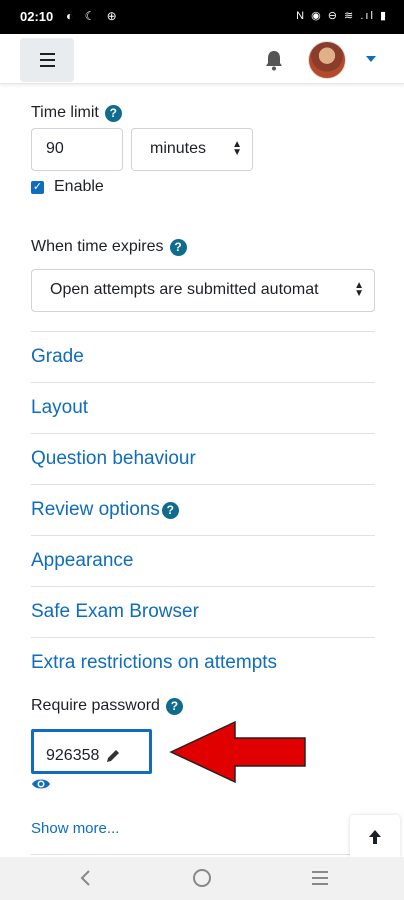 The width and height of the screenshot is (404, 900). Describe the element at coordinates (274, 60) in the screenshot. I see `bell-icon` at that location.